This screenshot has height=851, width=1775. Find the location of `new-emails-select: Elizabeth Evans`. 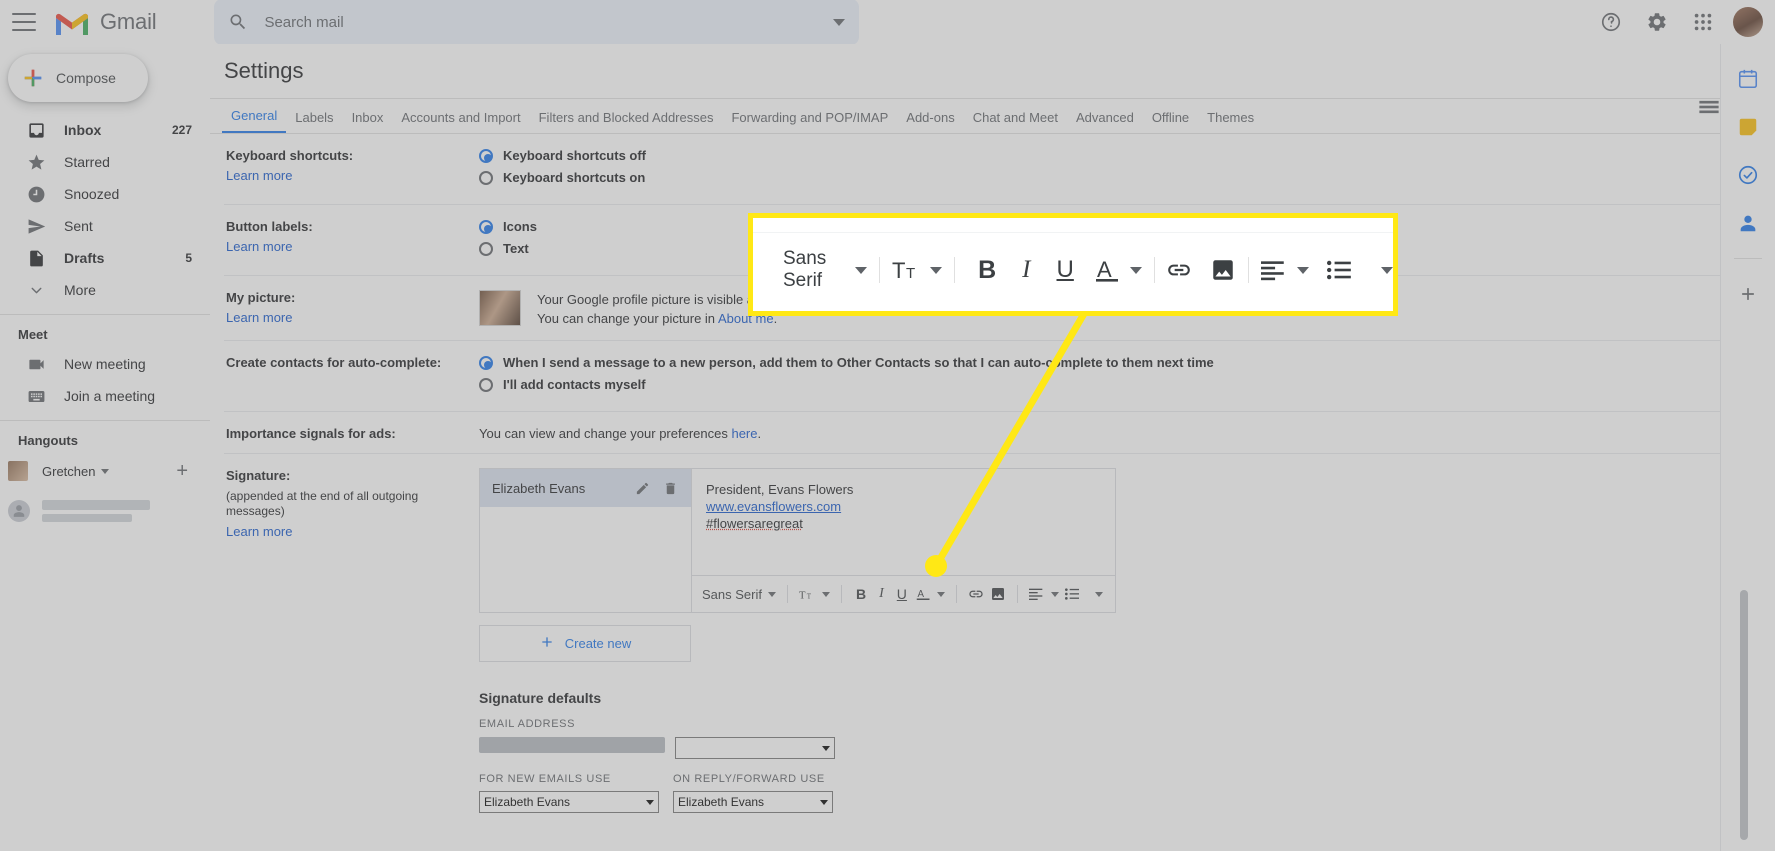

new-emails-select: Elizabeth Evans is located at coordinates (569, 802).